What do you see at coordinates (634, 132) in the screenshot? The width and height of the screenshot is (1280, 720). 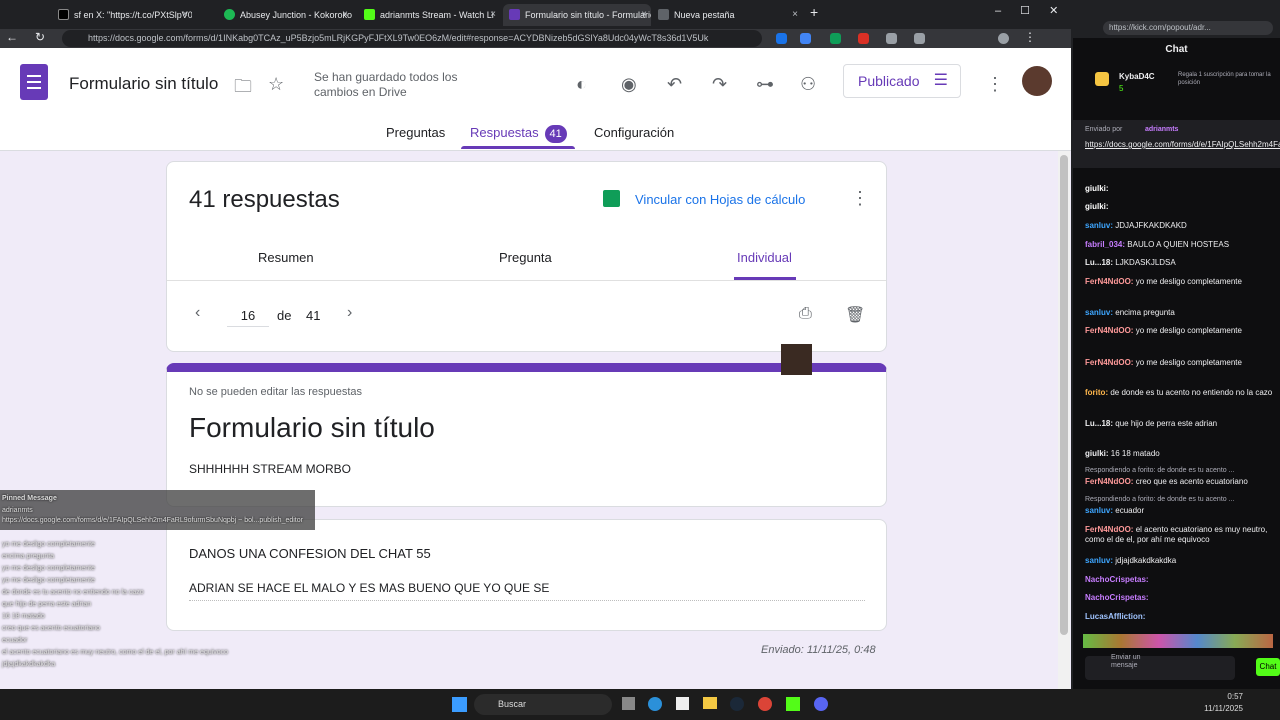 I see `tab-settings: Configuración` at bounding box center [634, 132].